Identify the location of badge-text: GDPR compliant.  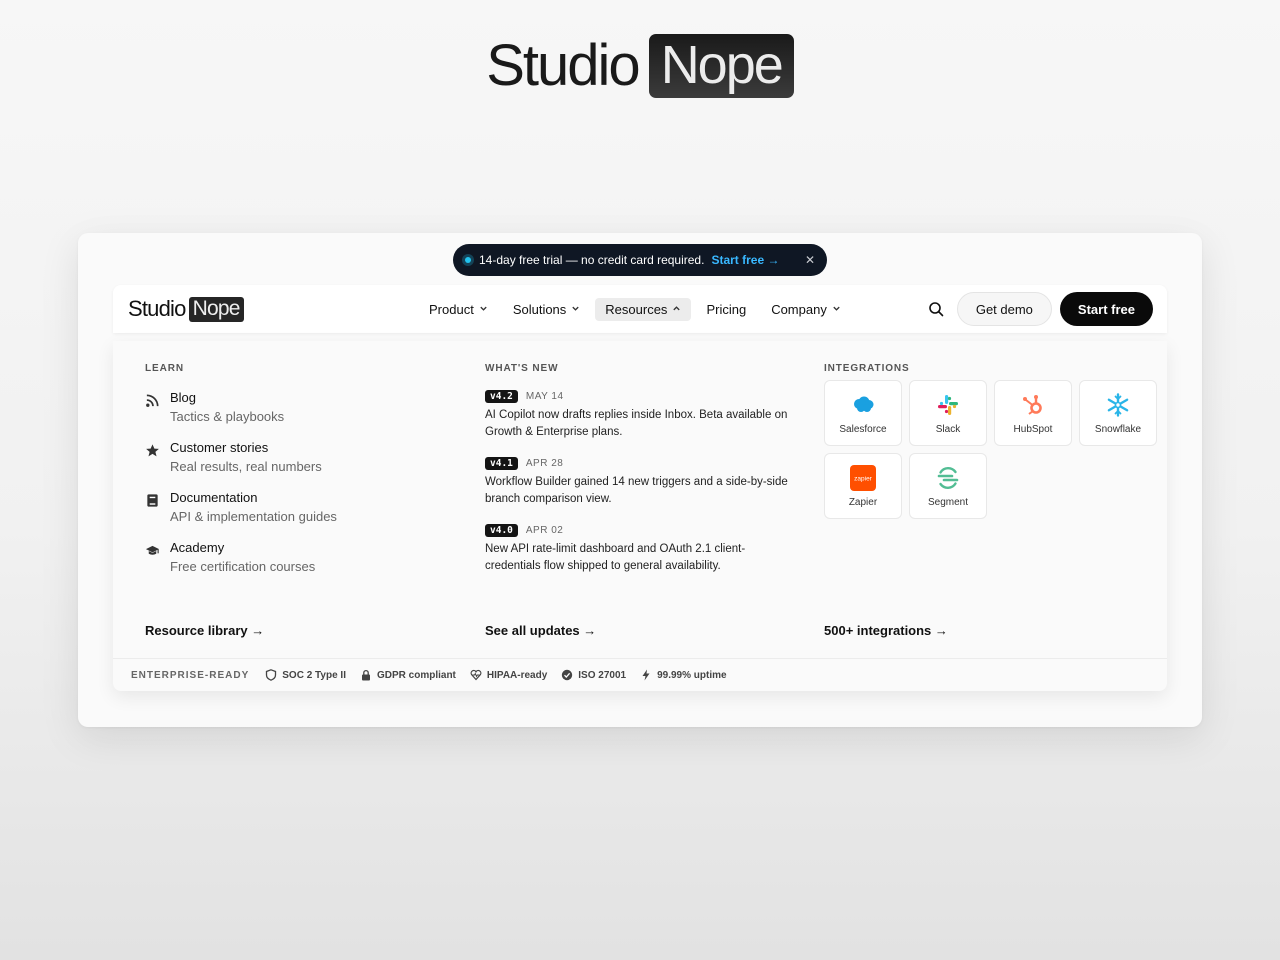
(416, 675).